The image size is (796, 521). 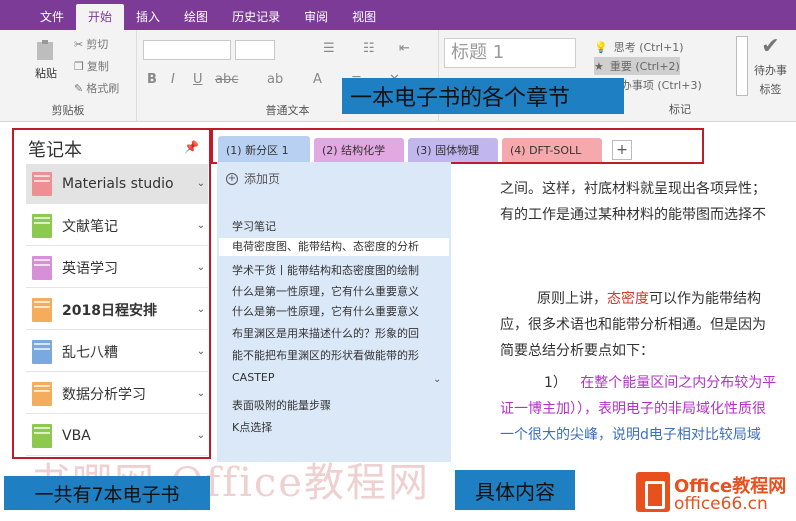 I want to click on page-item: 学术干货丨能带结构和态密度图的绘制, so click(x=325, y=270).